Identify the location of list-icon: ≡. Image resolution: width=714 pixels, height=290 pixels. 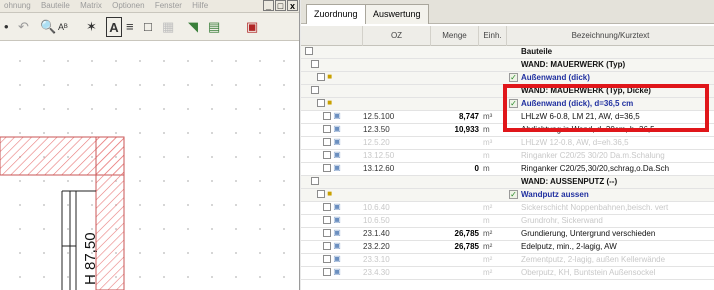
(130, 27).